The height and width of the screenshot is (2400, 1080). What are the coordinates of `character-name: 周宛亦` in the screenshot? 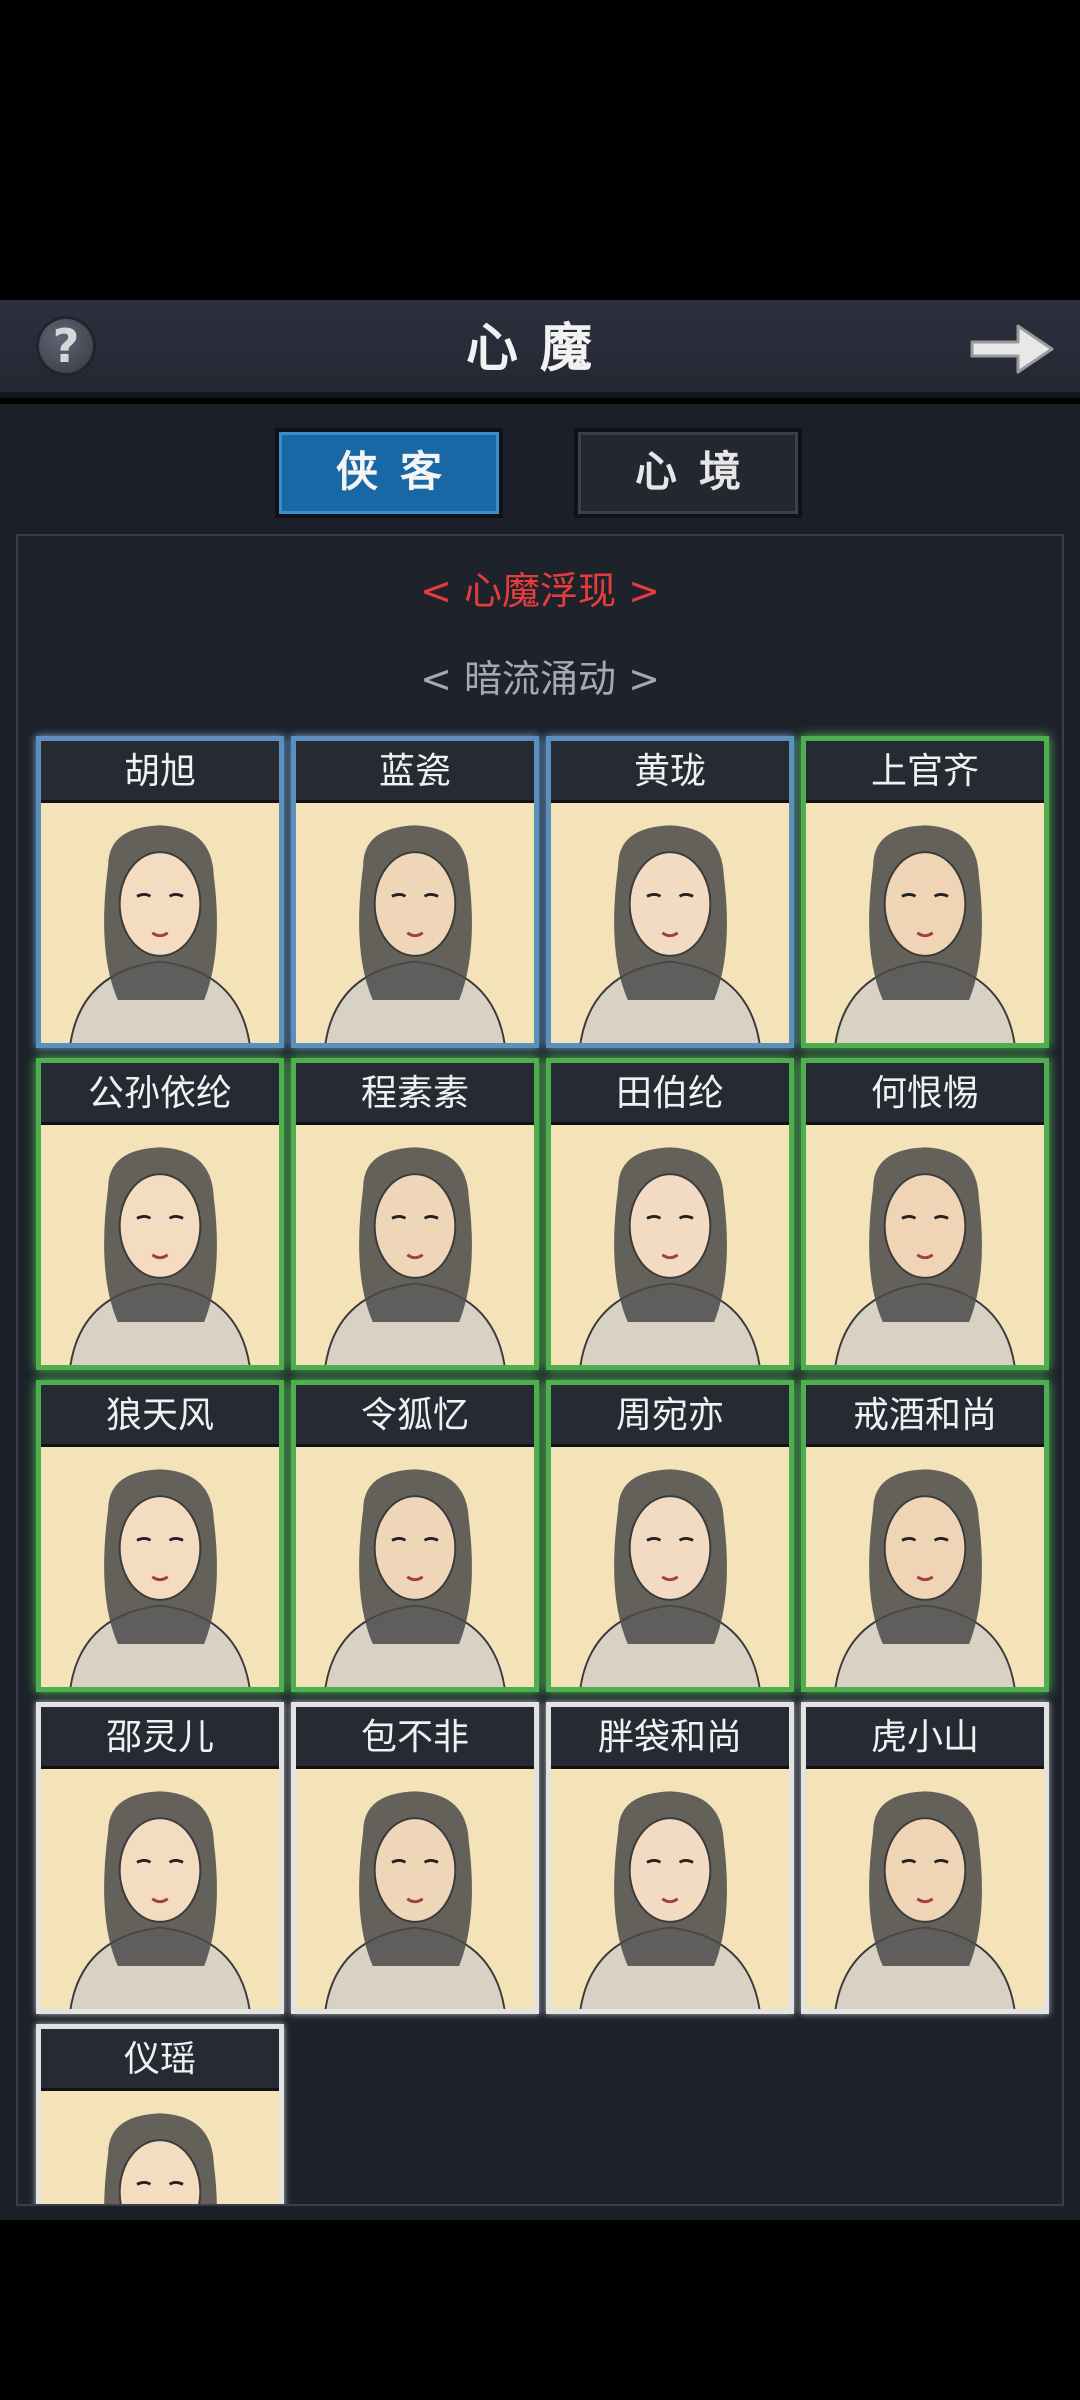 It's located at (670, 1416).